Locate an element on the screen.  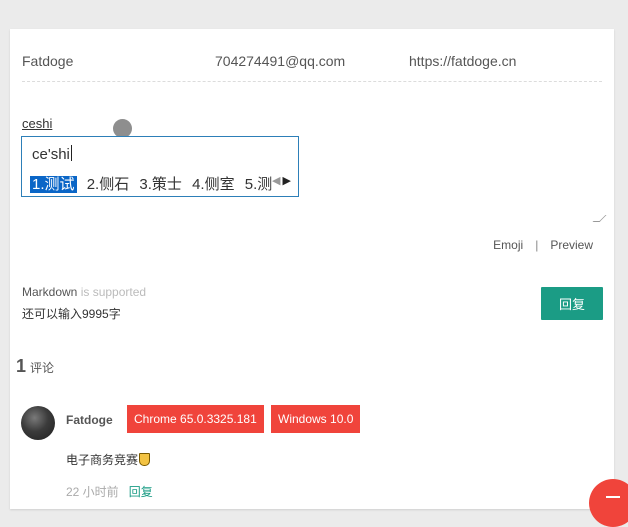
nick-input: Fatdoge is located at coordinates (117, 61).